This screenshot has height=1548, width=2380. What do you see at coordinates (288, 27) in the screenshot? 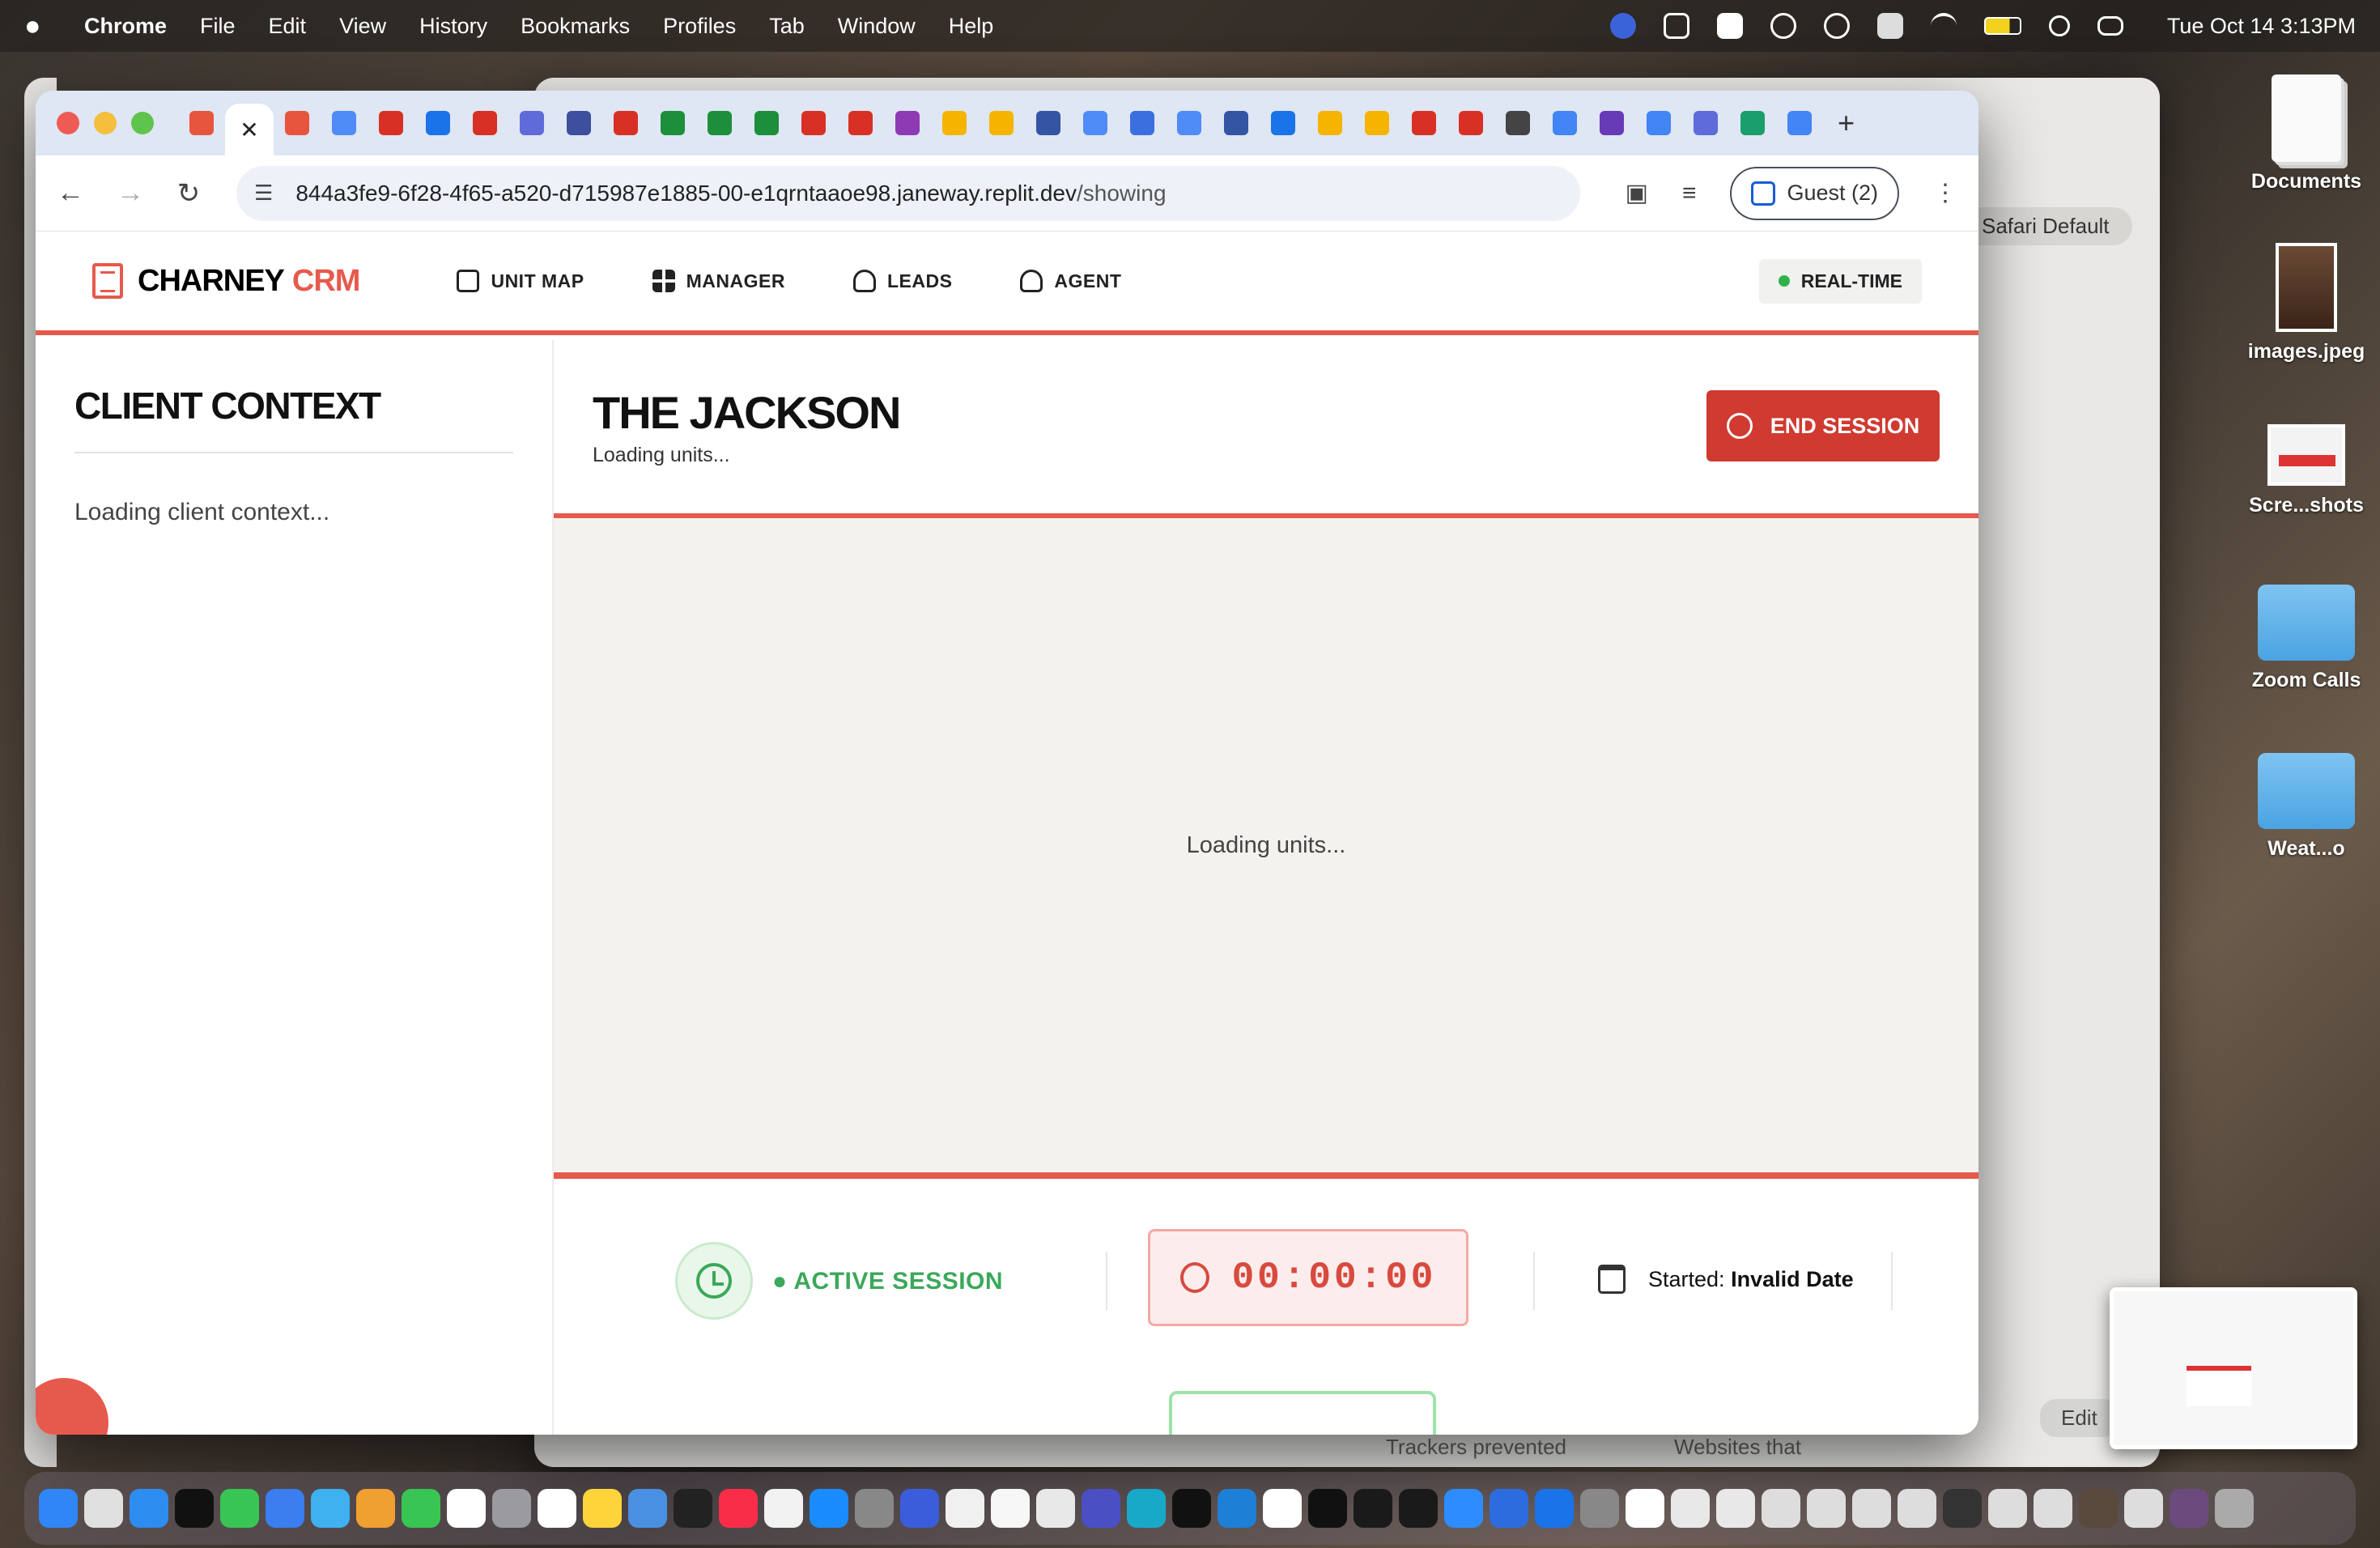
I see `menu-edit: Edit` at bounding box center [288, 27].